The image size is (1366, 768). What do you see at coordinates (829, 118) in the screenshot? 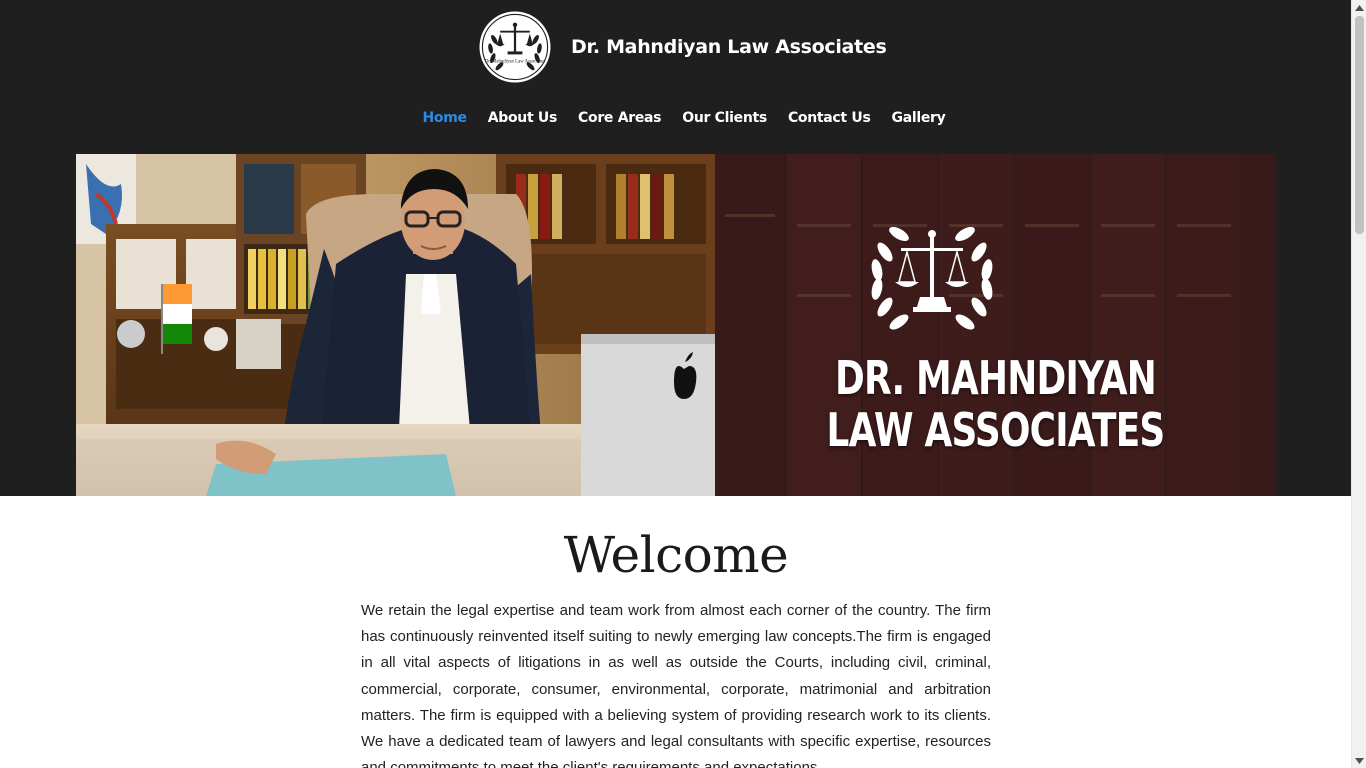
I see `nav-contact-us: Contact Us` at bounding box center [829, 118].